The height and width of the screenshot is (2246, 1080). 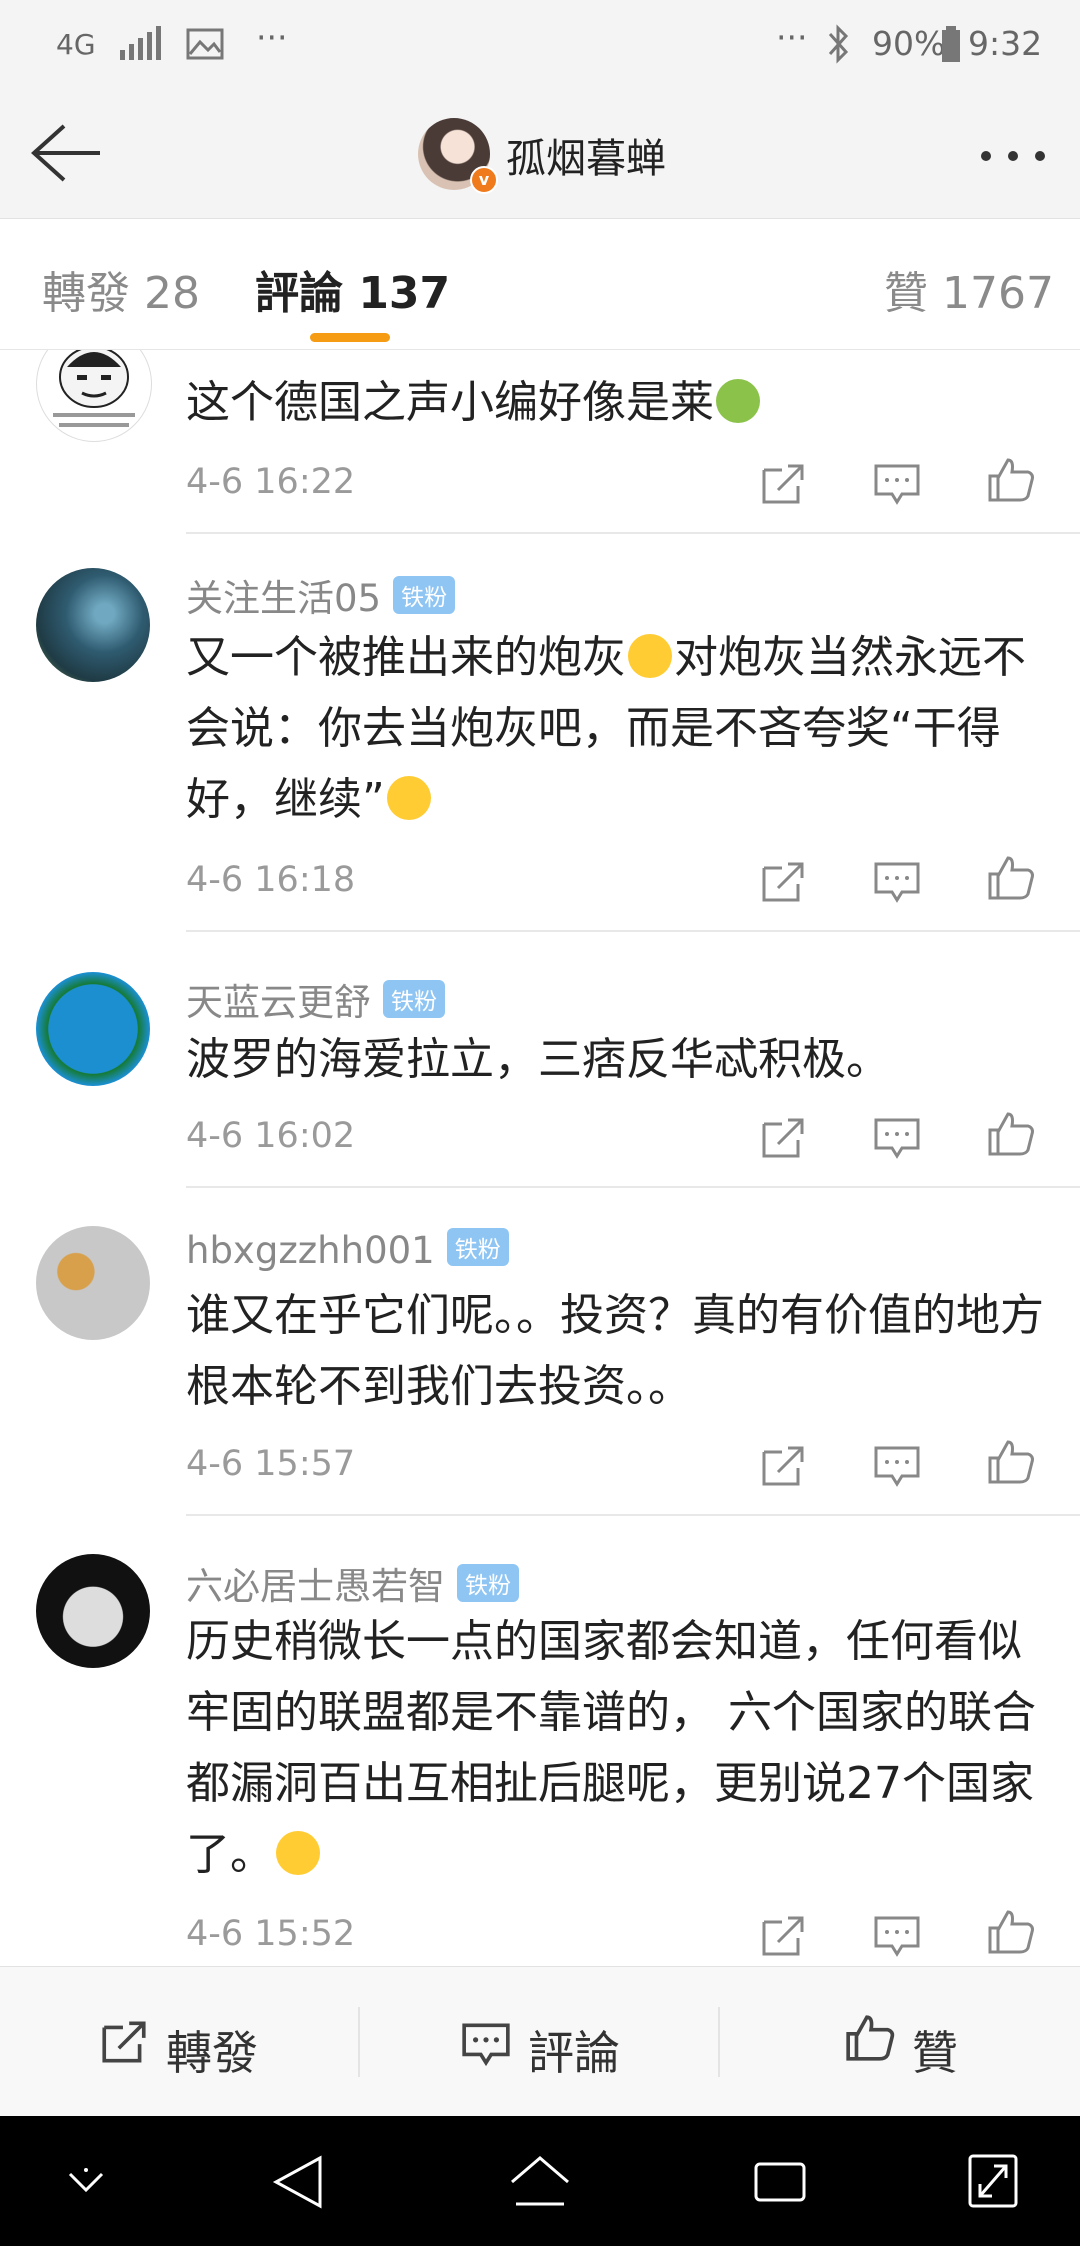 What do you see at coordinates (350, 337) in the screenshot?
I see `active-tab-indicator` at bounding box center [350, 337].